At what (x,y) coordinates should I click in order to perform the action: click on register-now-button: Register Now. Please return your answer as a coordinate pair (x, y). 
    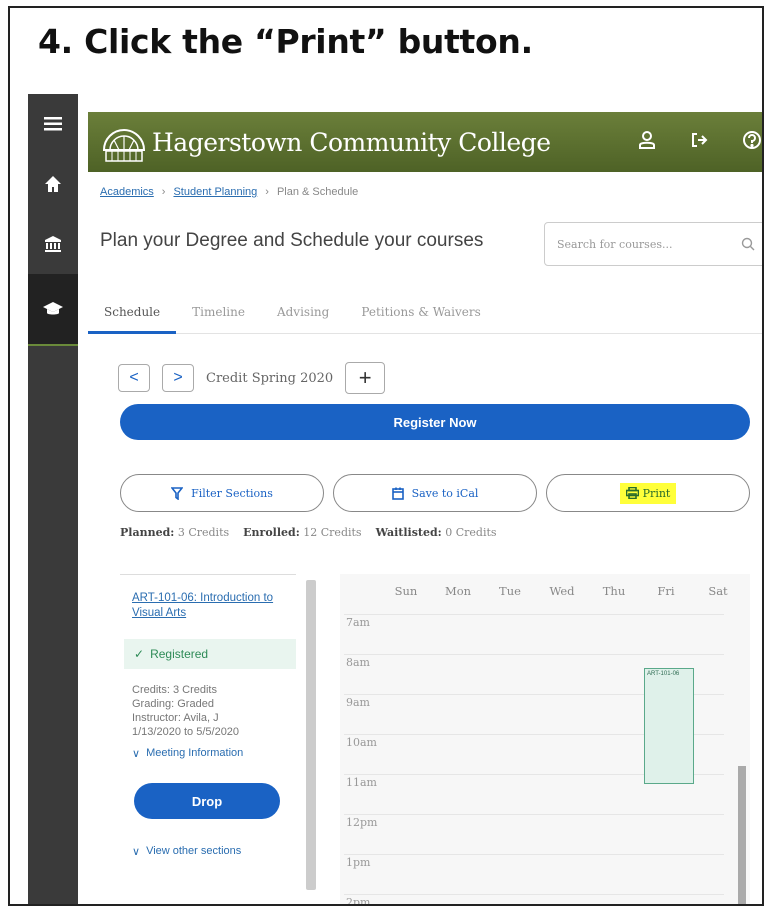
    Looking at the image, I should click on (435, 422).